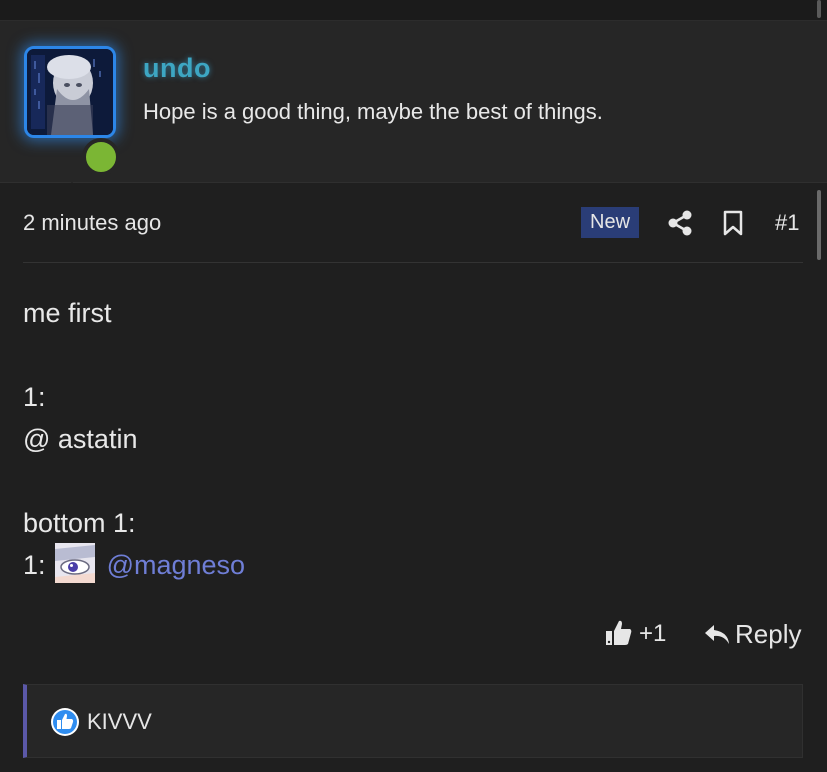  Describe the element at coordinates (619, 633) in the screenshot. I see `thumbs-up-icon` at that location.